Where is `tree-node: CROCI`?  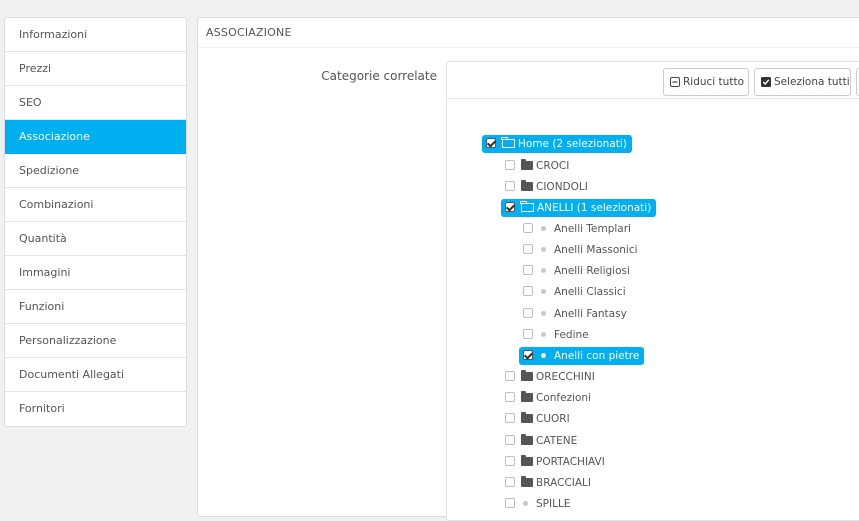
tree-node: CROCI is located at coordinates (537, 166).